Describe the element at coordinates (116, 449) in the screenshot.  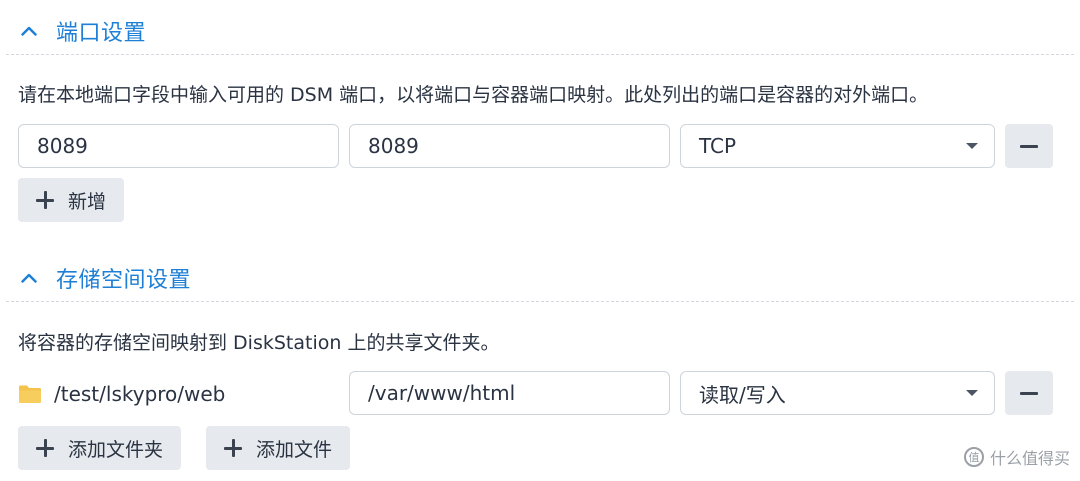
I see `add-folder-label: 添加文件夹` at that location.